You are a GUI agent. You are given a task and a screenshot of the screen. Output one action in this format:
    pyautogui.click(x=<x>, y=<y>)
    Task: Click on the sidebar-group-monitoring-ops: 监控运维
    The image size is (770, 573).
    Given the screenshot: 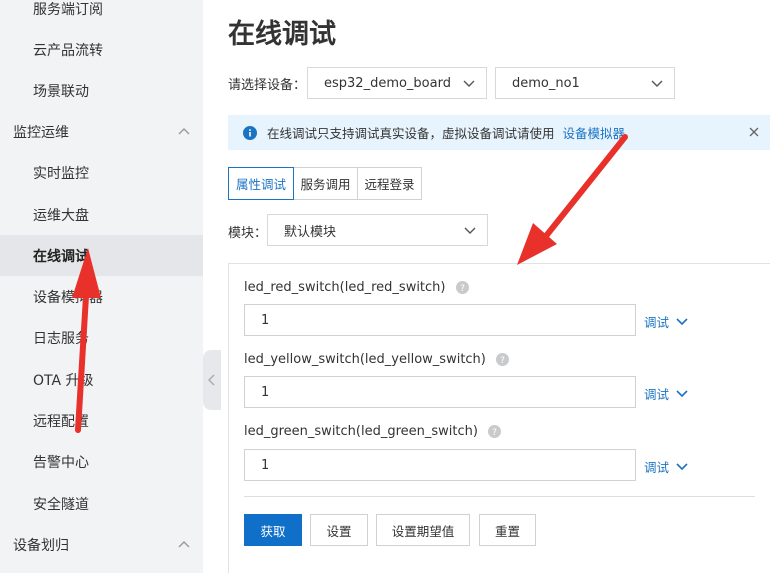 What is the action you would take?
    pyautogui.click(x=101, y=131)
    